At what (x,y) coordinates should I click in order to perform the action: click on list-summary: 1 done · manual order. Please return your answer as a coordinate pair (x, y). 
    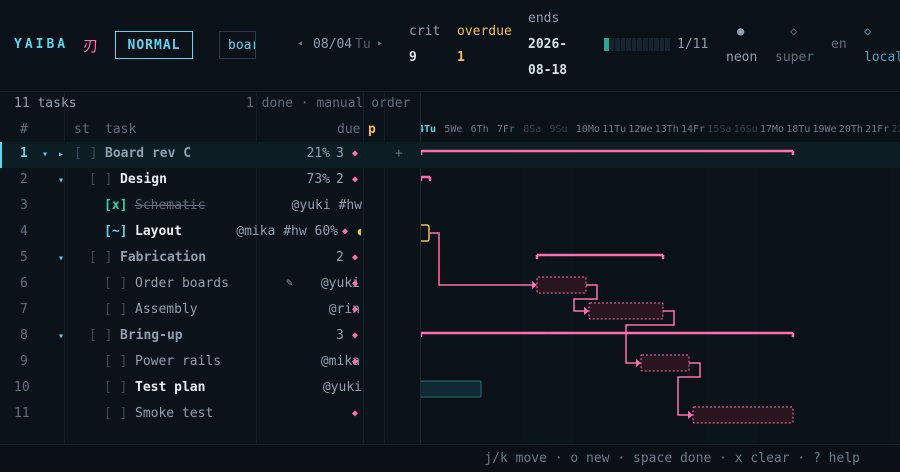
    Looking at the image, I should click on (328, 103).